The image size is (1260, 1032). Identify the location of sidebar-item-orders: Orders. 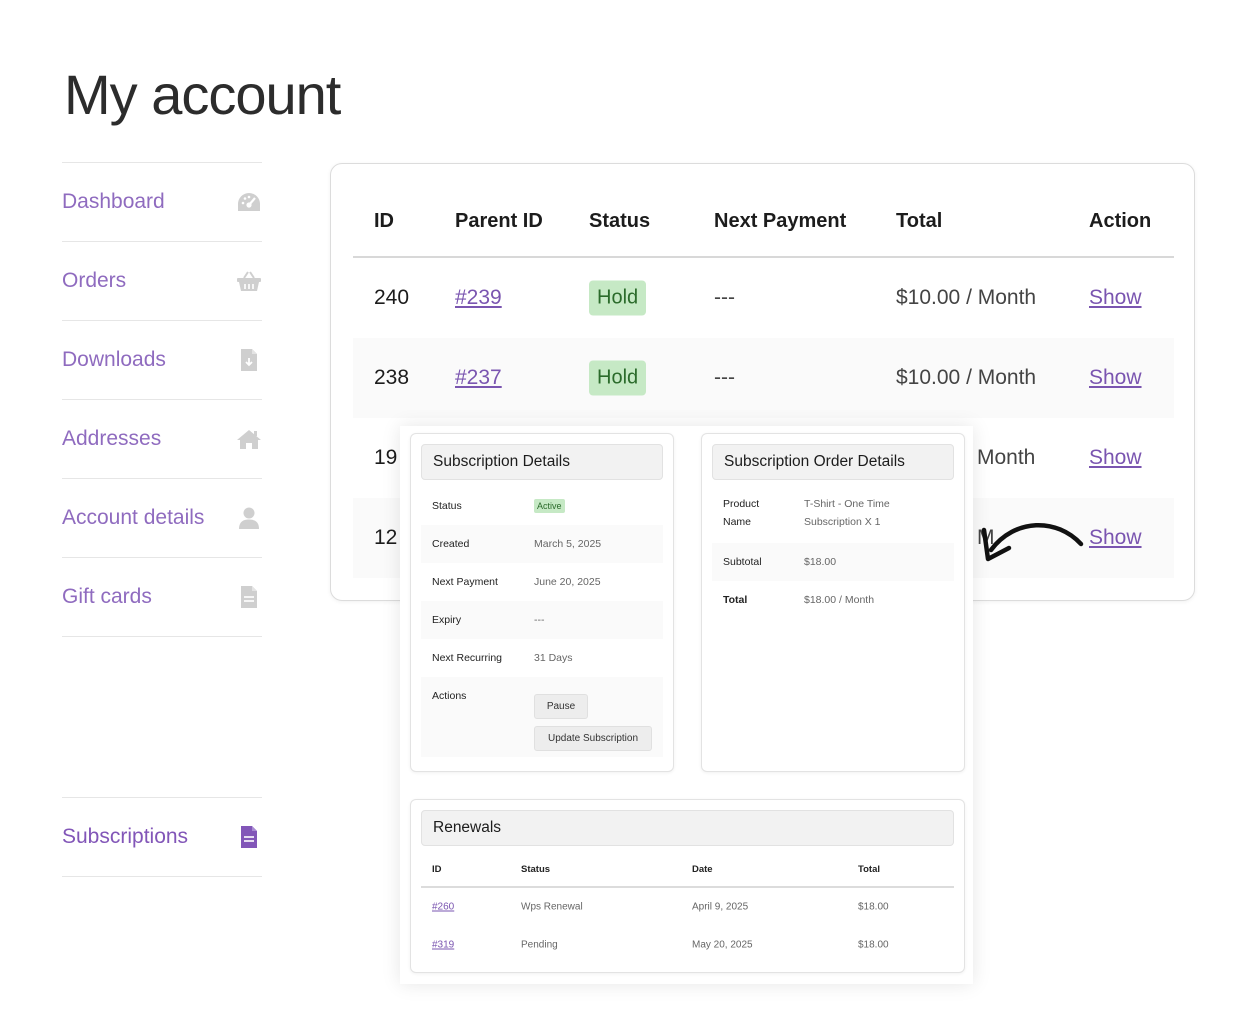
(162, 280).